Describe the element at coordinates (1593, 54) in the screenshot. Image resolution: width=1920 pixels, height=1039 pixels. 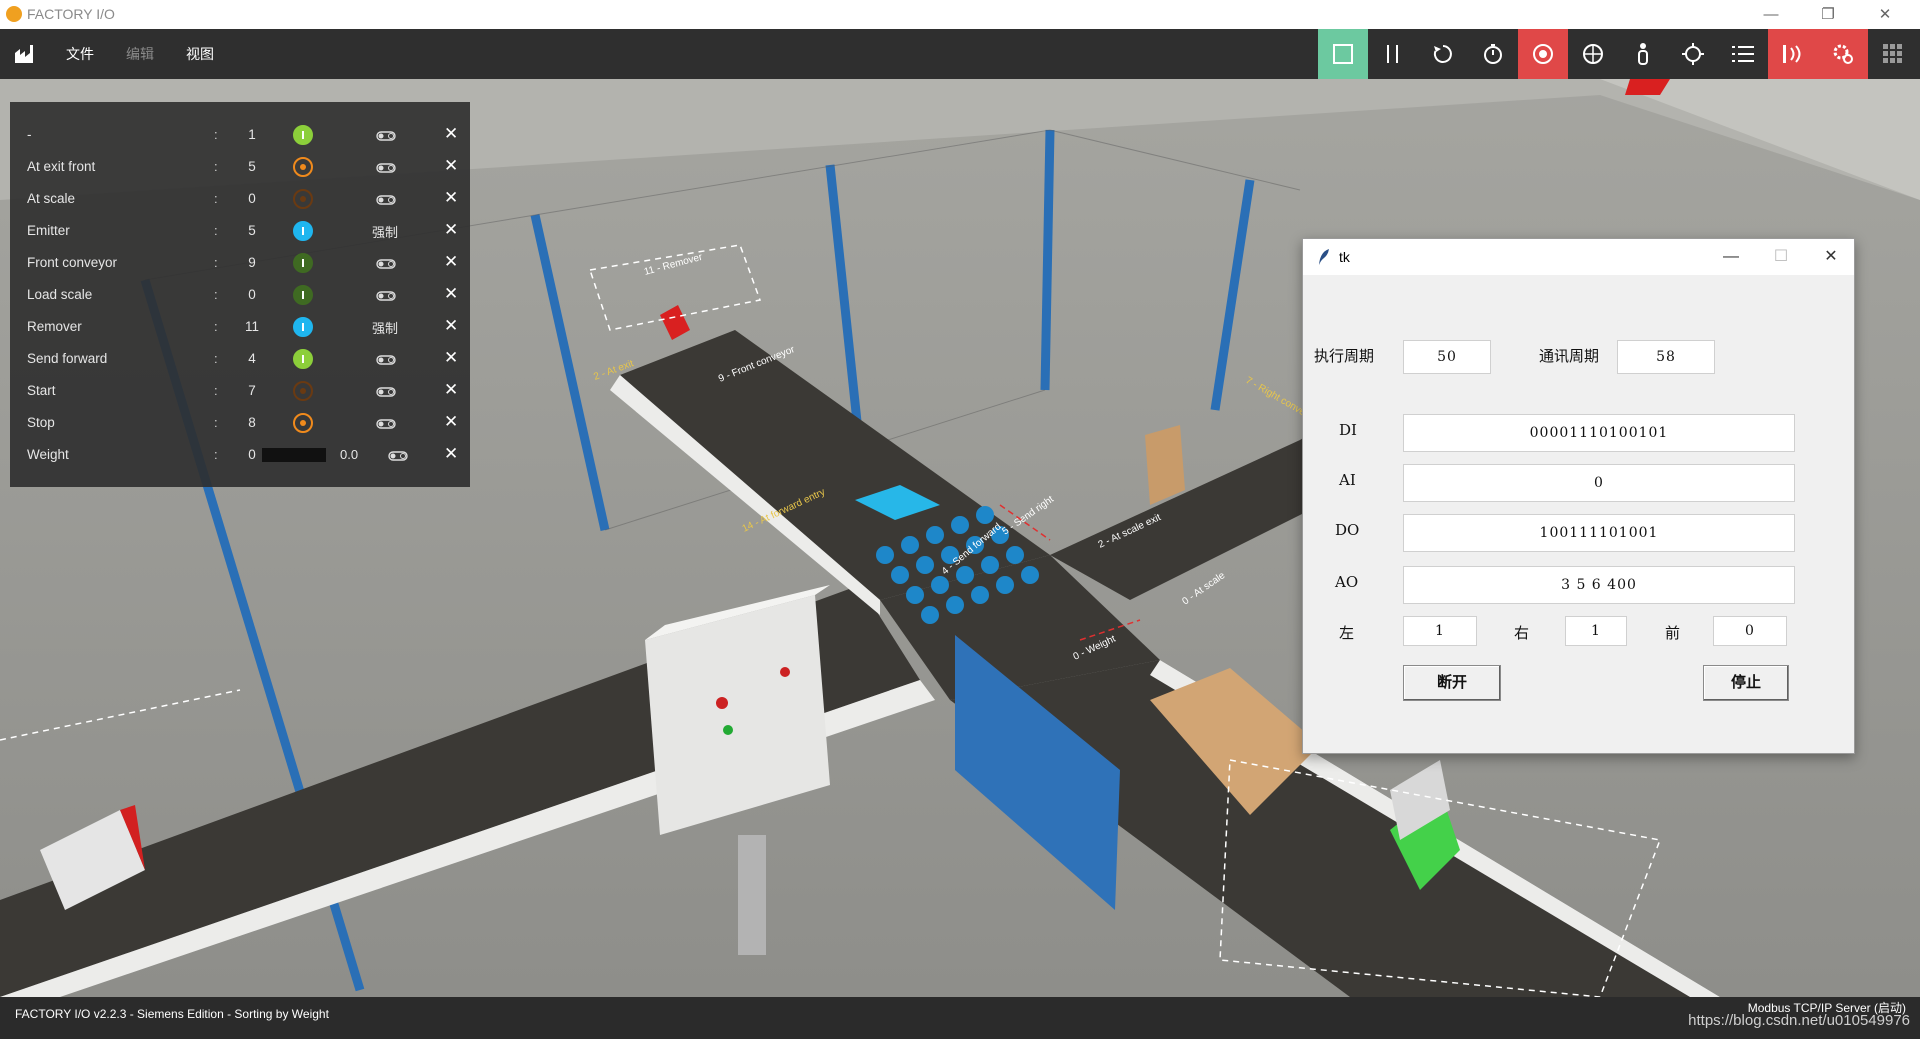
I see `camera-fly-button` at that location.